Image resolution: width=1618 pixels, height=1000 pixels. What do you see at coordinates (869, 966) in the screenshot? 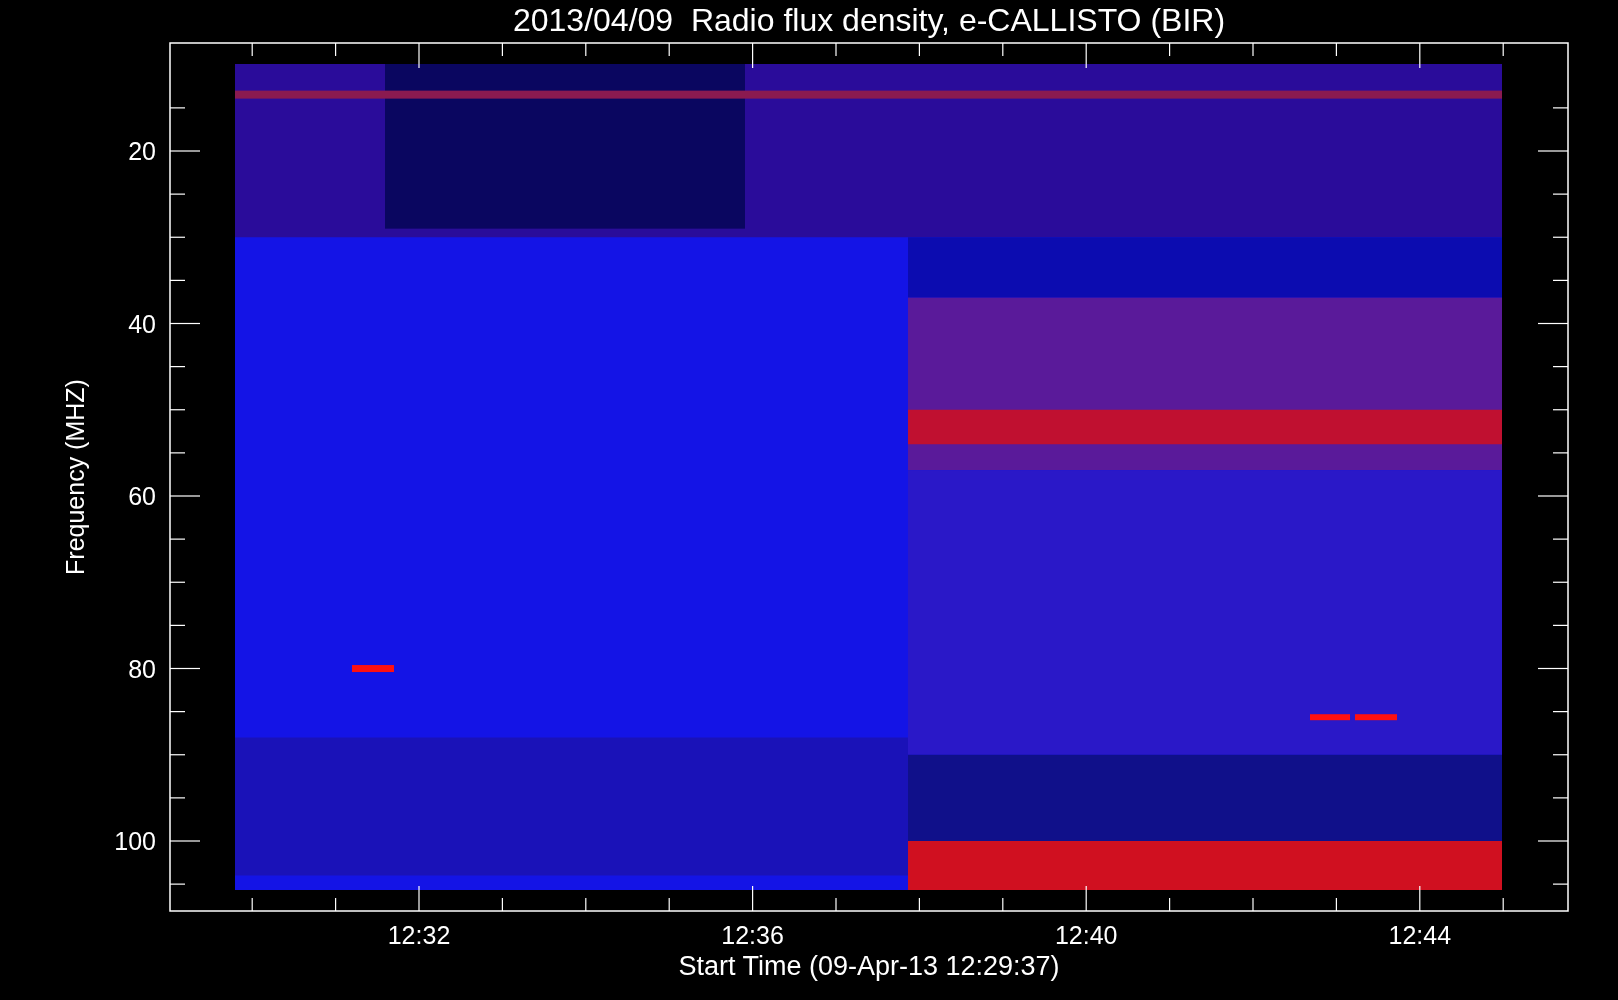
I see `axis-label: Start Time (09-Apr-13 12:29:37)` at bounding box center [869, 966].